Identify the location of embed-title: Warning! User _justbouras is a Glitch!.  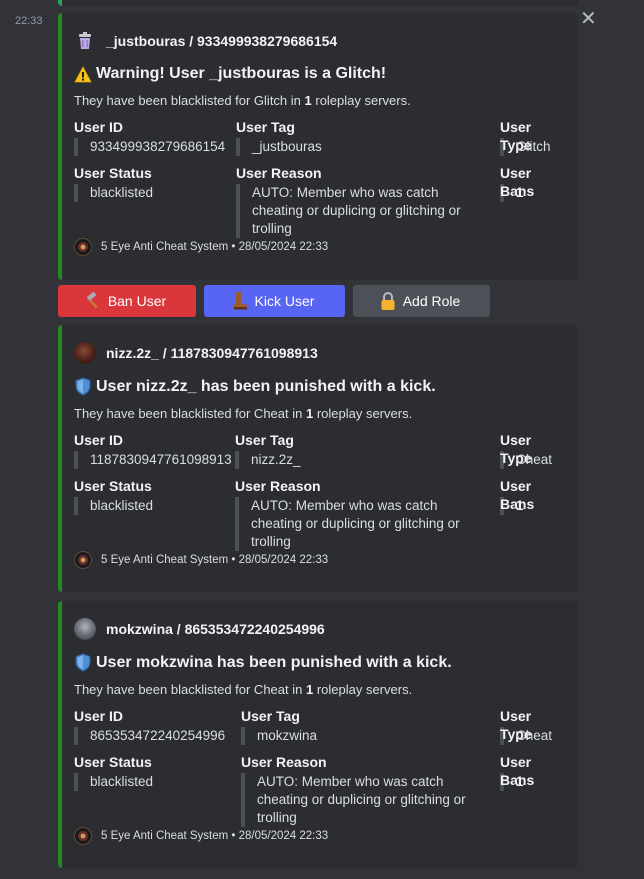
(318, 74).